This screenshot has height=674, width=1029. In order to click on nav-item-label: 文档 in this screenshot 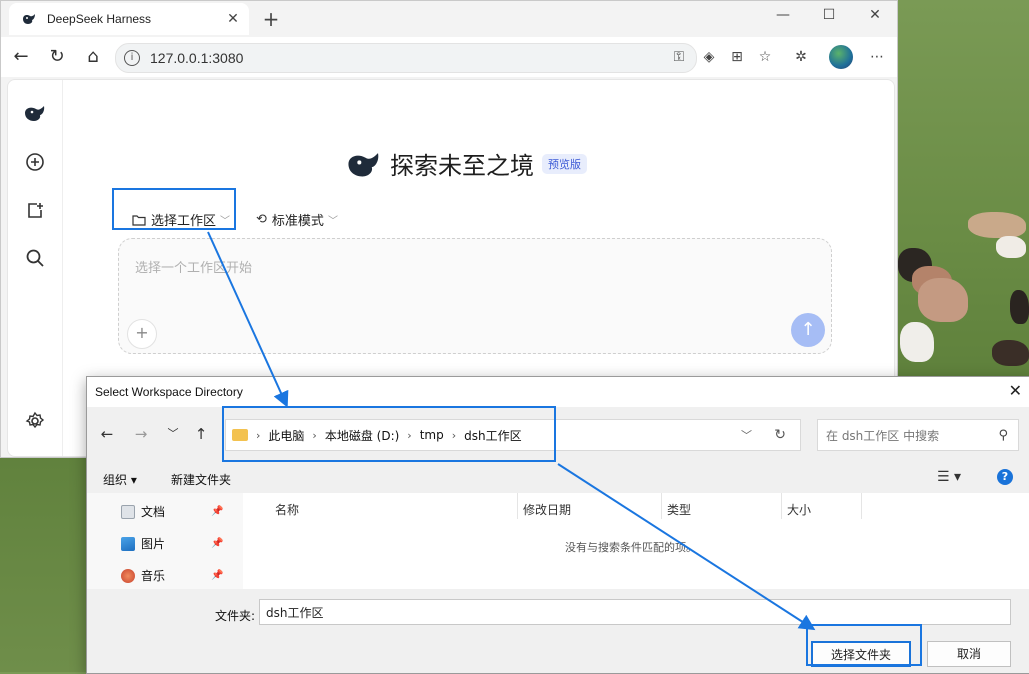, I will do `click(153, 512)`.